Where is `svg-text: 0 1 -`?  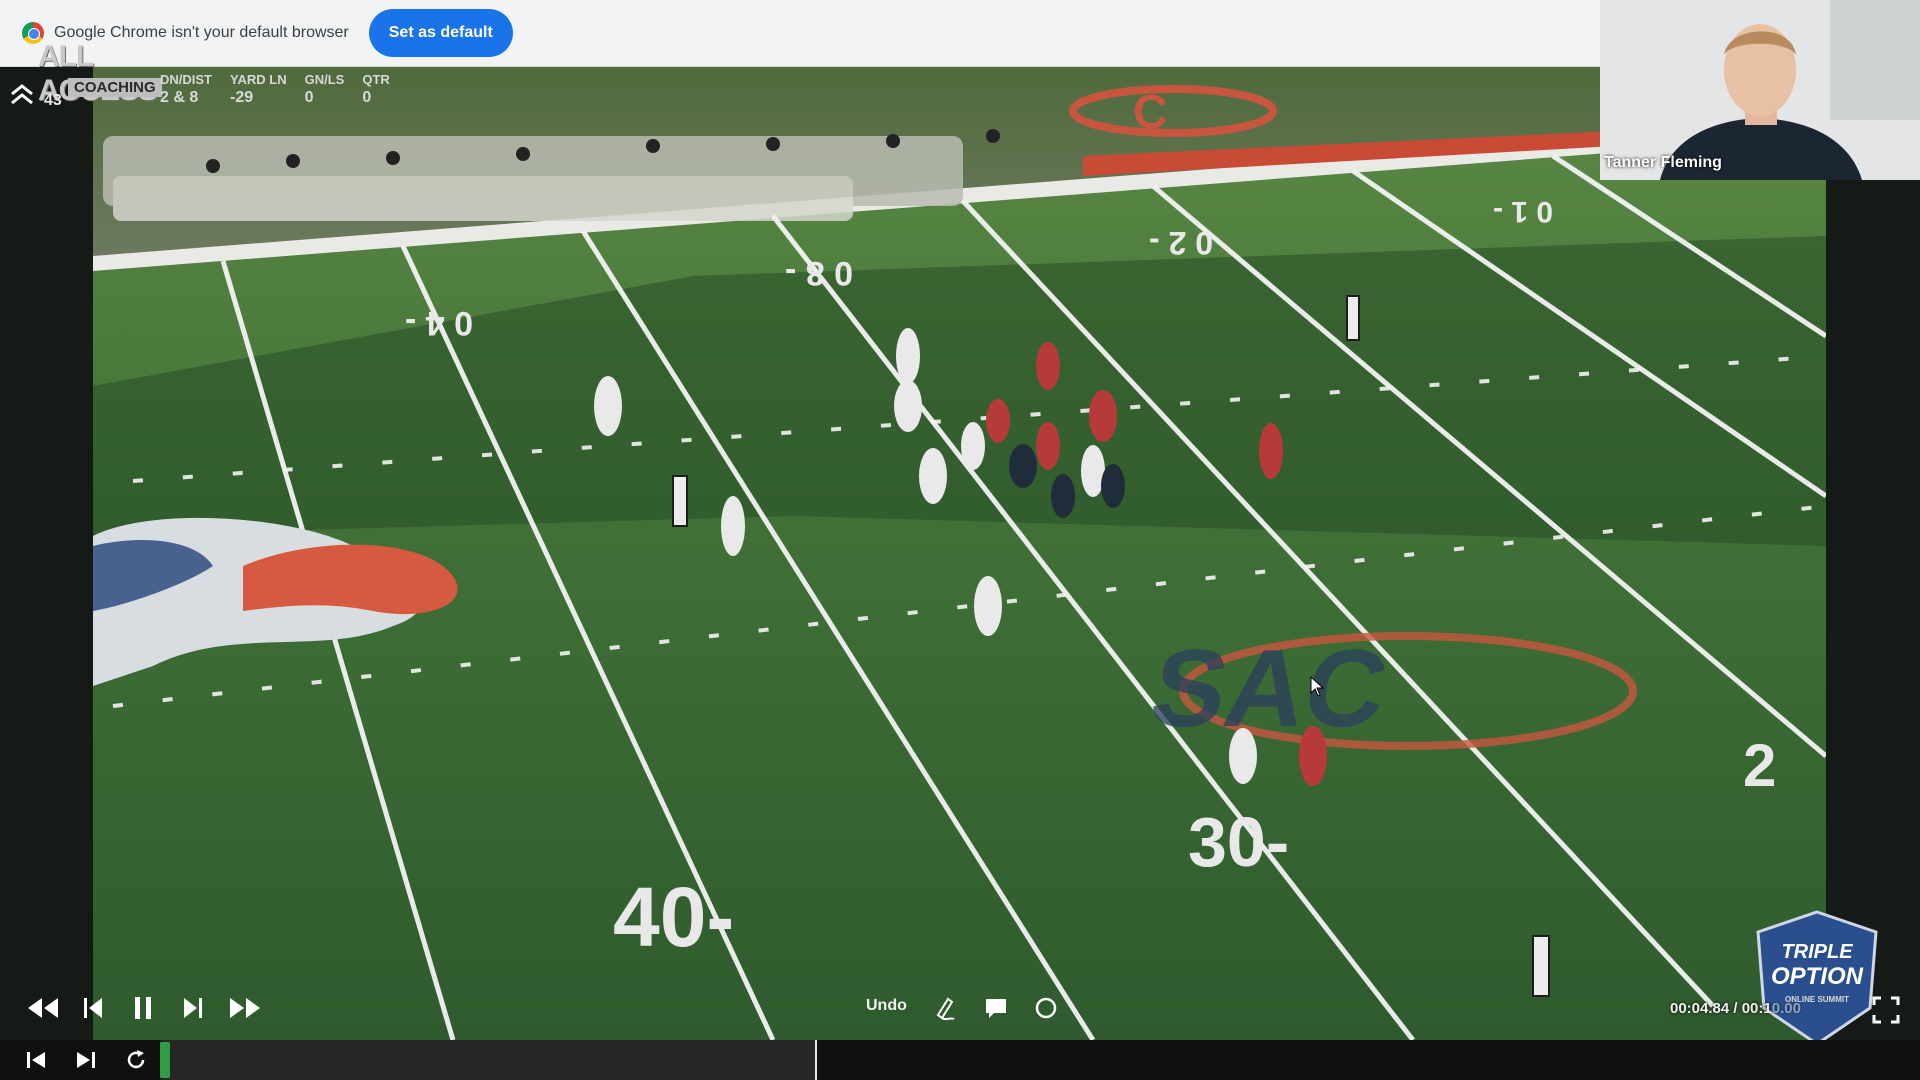 svg-text: 0 1 - is located at coordinates (1523, 211).